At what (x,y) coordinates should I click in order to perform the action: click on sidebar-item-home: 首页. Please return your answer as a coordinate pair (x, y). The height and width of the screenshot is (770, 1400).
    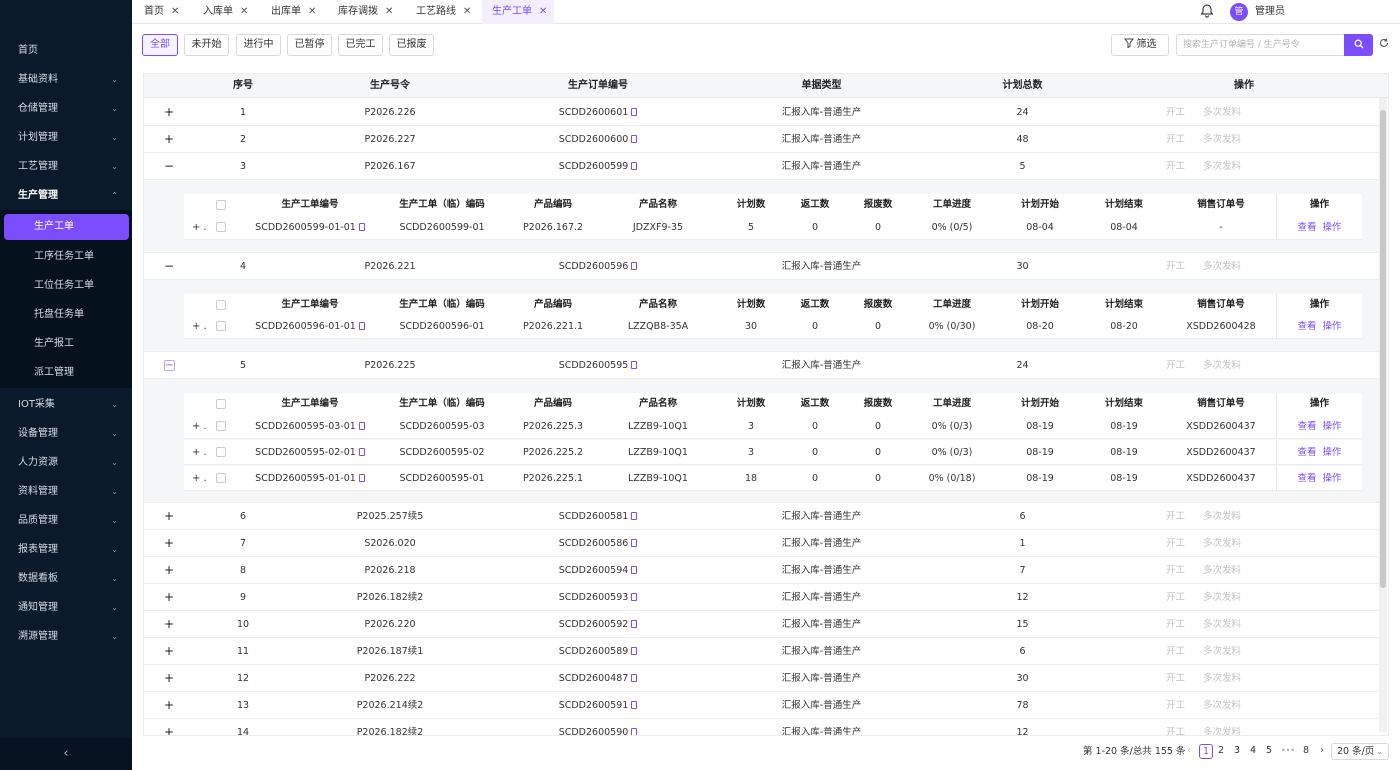
    Looking at the image, I should click on (66, 51).